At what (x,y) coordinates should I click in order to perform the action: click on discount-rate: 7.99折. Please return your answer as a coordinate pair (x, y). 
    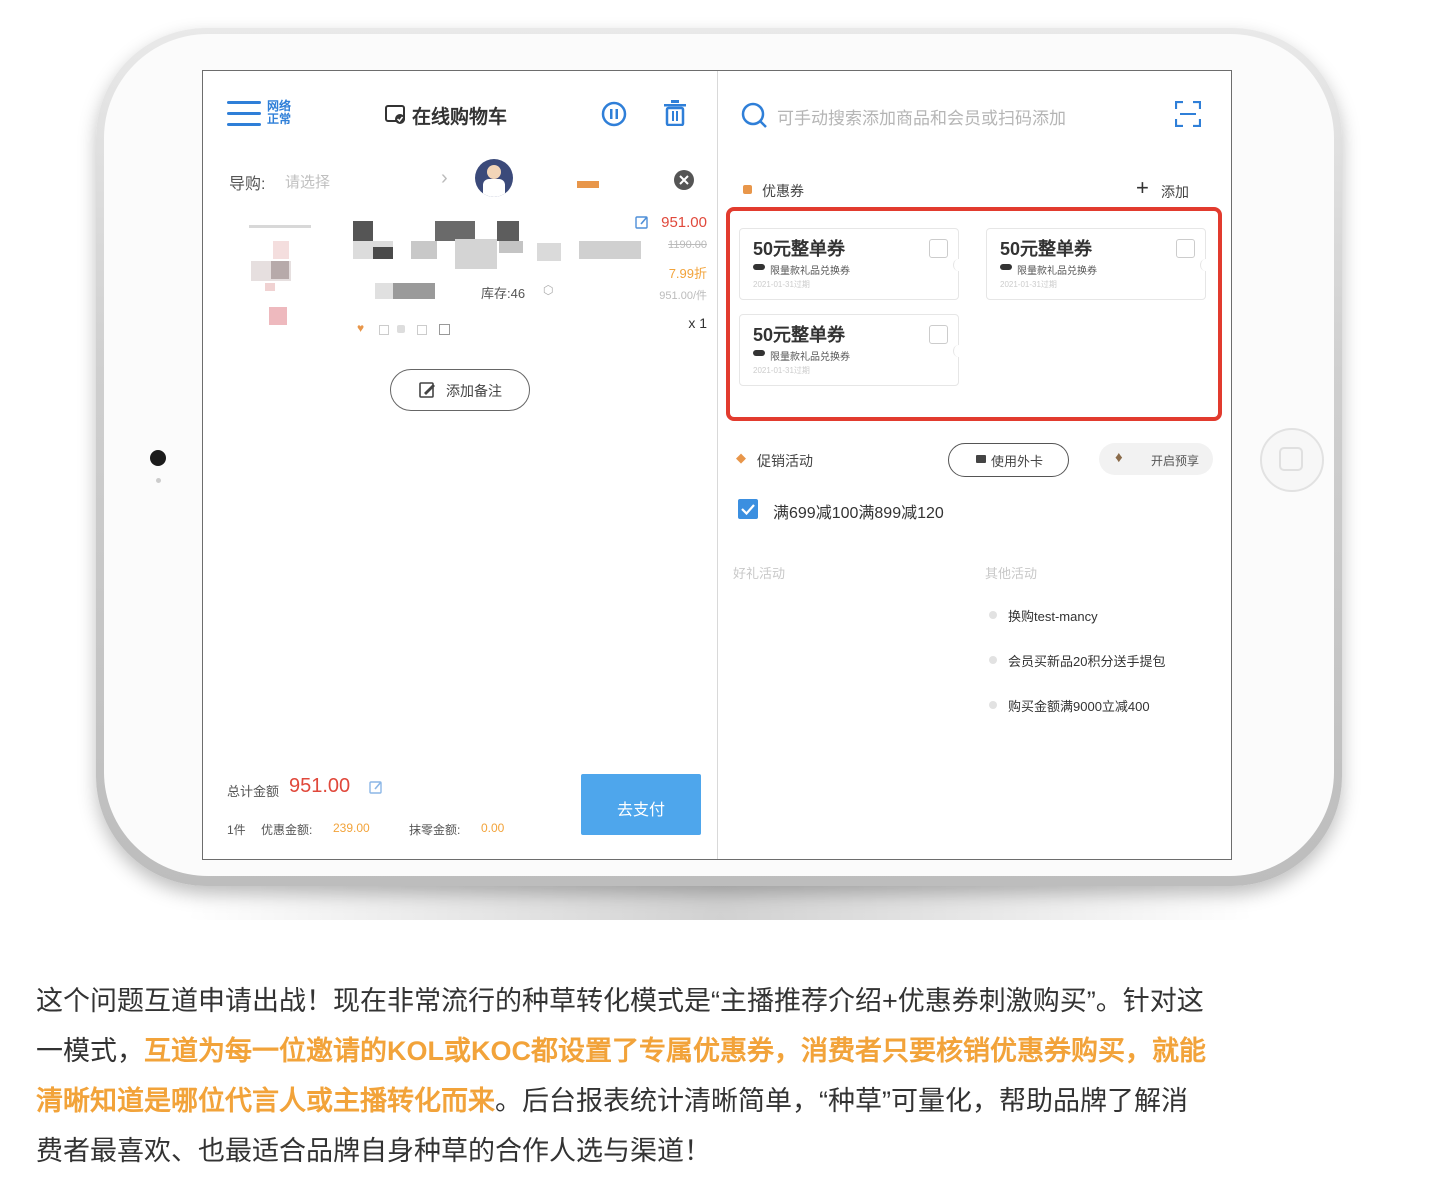
    Looking at the image, I should click on (687, 273).